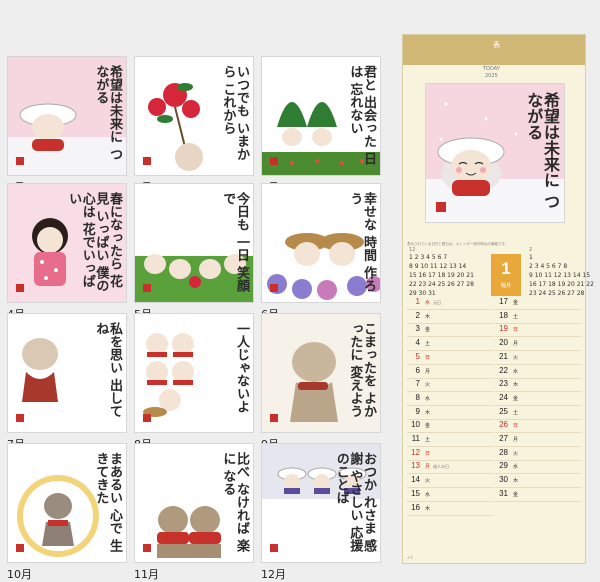  What do you see at coordinates (506, 268) in the screenshot?
I see `current-month-number: 1` at bounding box center [506, 268].